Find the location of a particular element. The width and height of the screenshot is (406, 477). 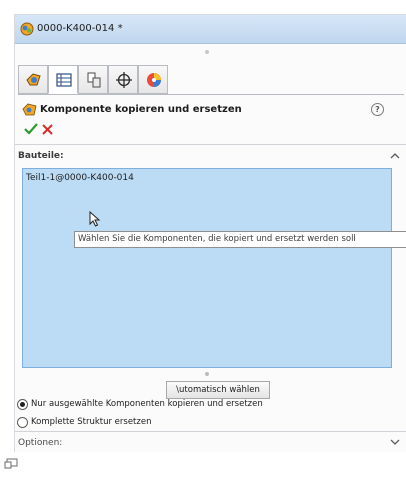

tab-property-manager is located at coordinates (63, 79).